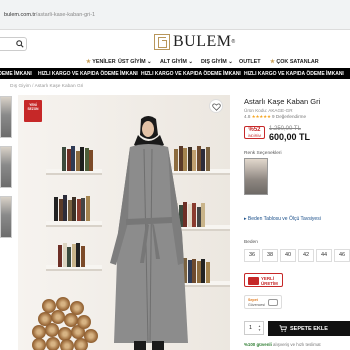  What do you see at coordinates (175, 15) in the screenshot?
I see `browser-address-bar: bulem.com.tr/astarli-kase-kaban-gri-1` at bounding box center [175, 15].